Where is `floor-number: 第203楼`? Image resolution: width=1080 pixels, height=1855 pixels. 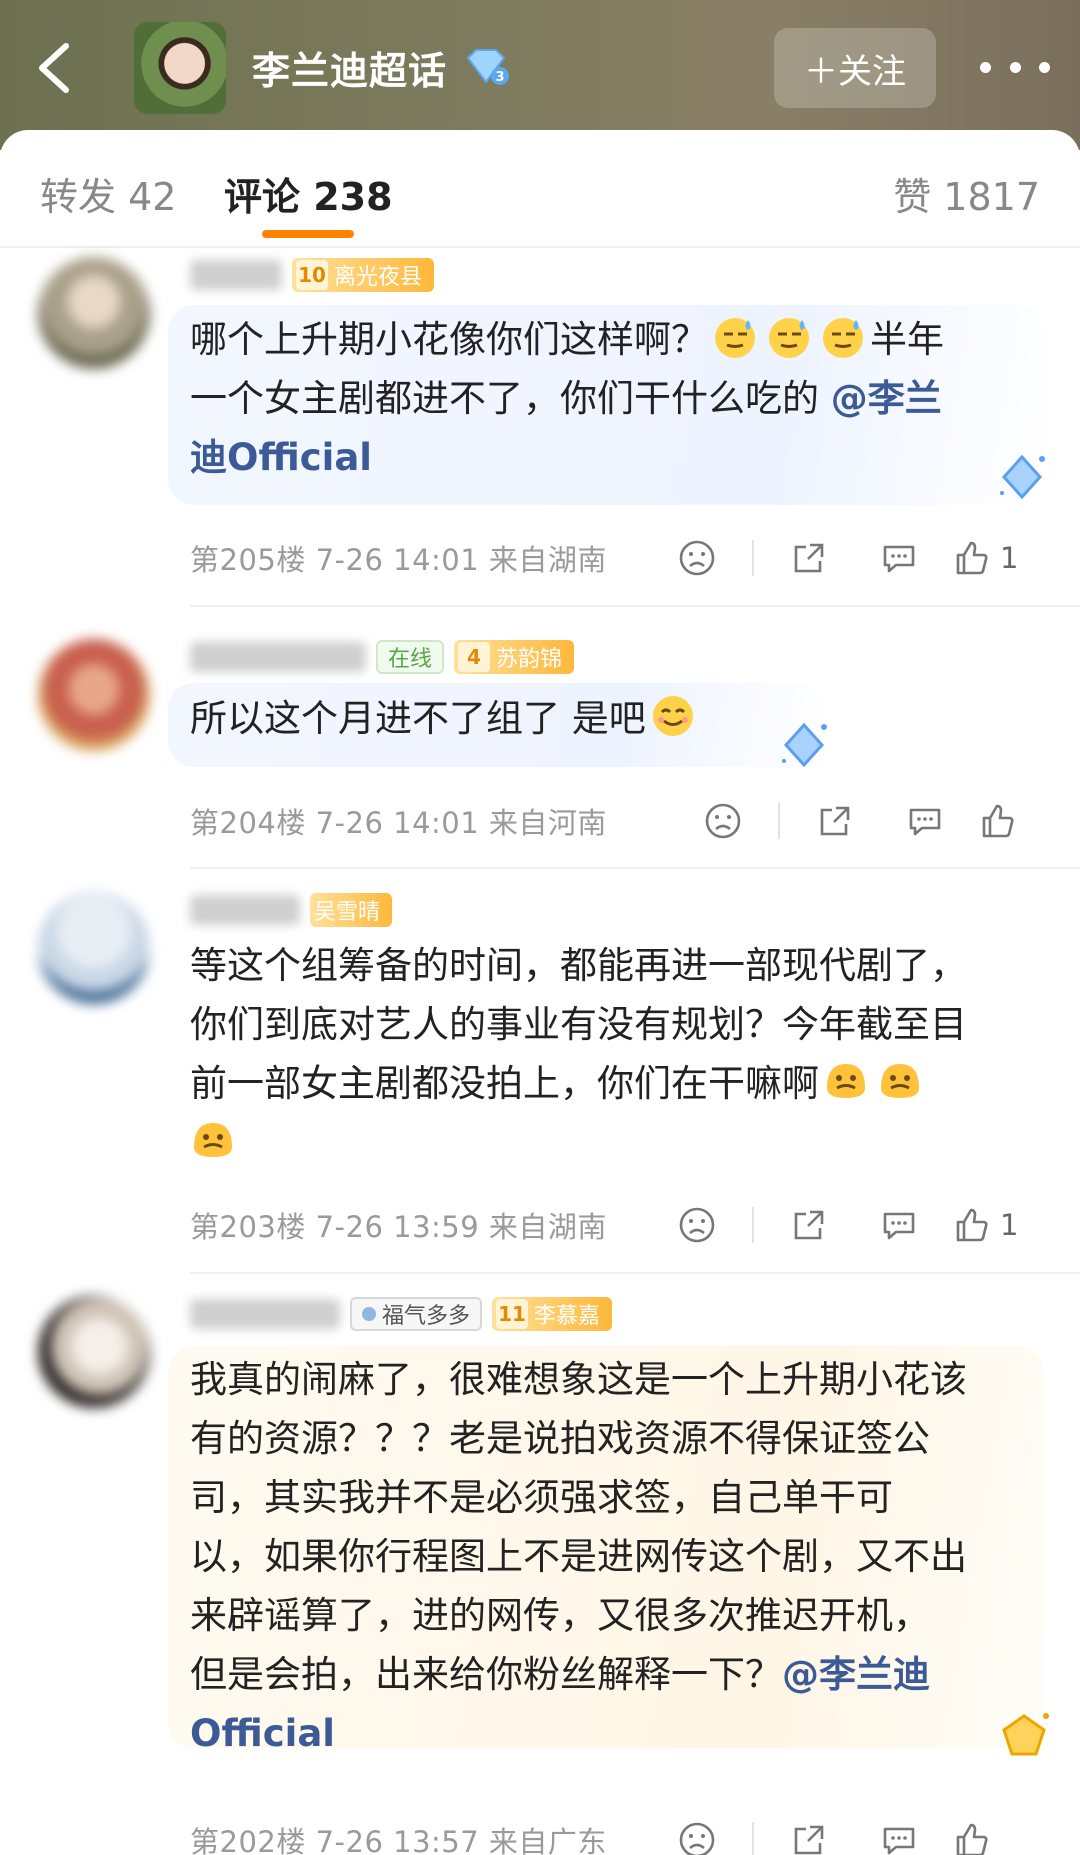 floor-number: 第203楼 is located at coordinates (248, 1227).